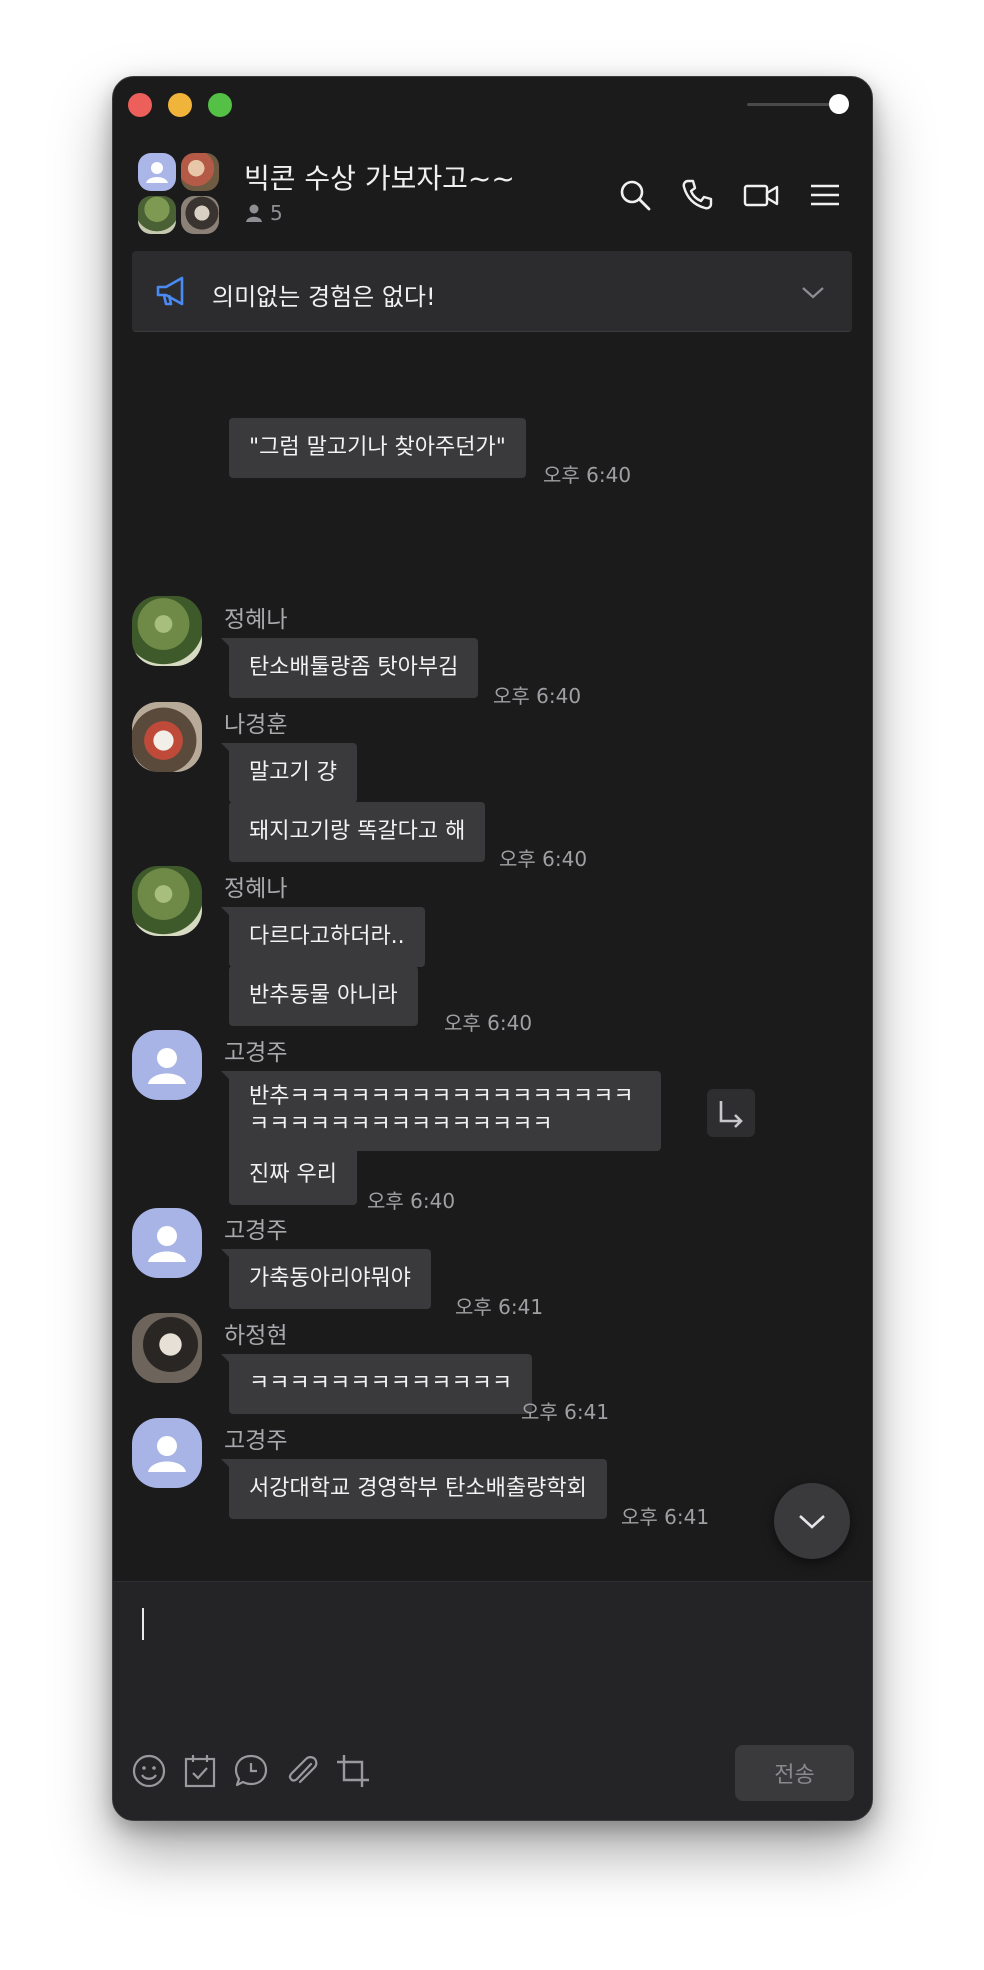 The height and width of the screenshot is (1970, 984). What do you see at coordinates (761, 195) in the screenshot?
I see `video-icon` at bounding box center [761, 195].